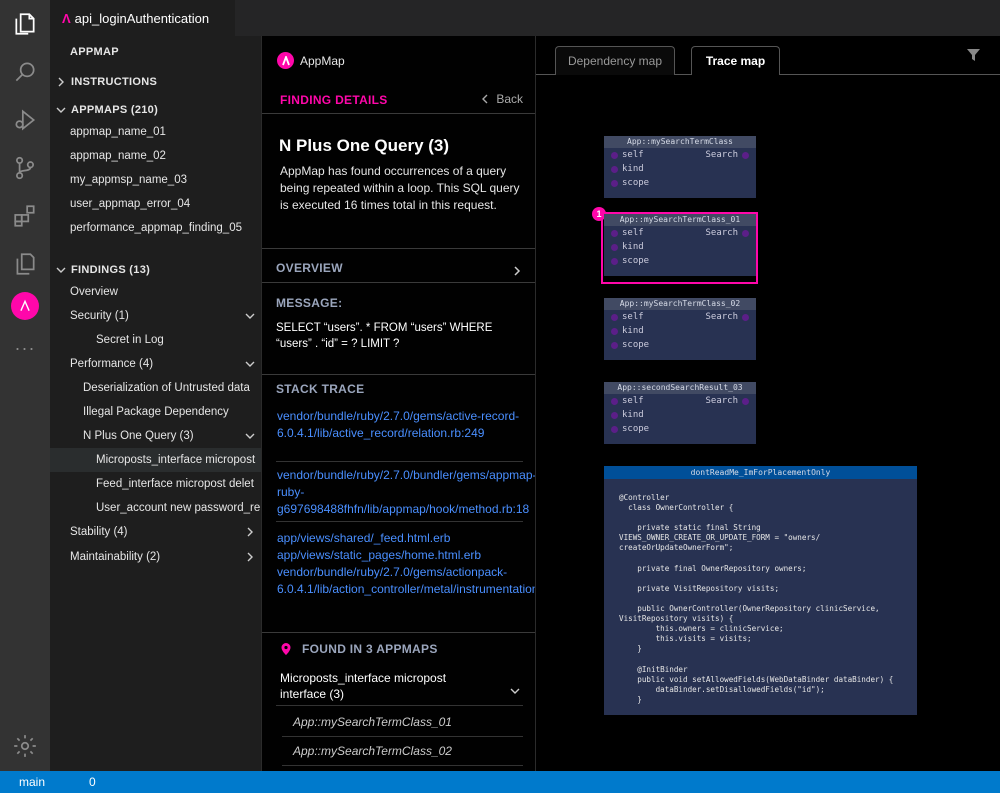  Describe the element at coordinates (735, 60) in the screenshot. I see `tab-trace-map: Trace map` at that location.